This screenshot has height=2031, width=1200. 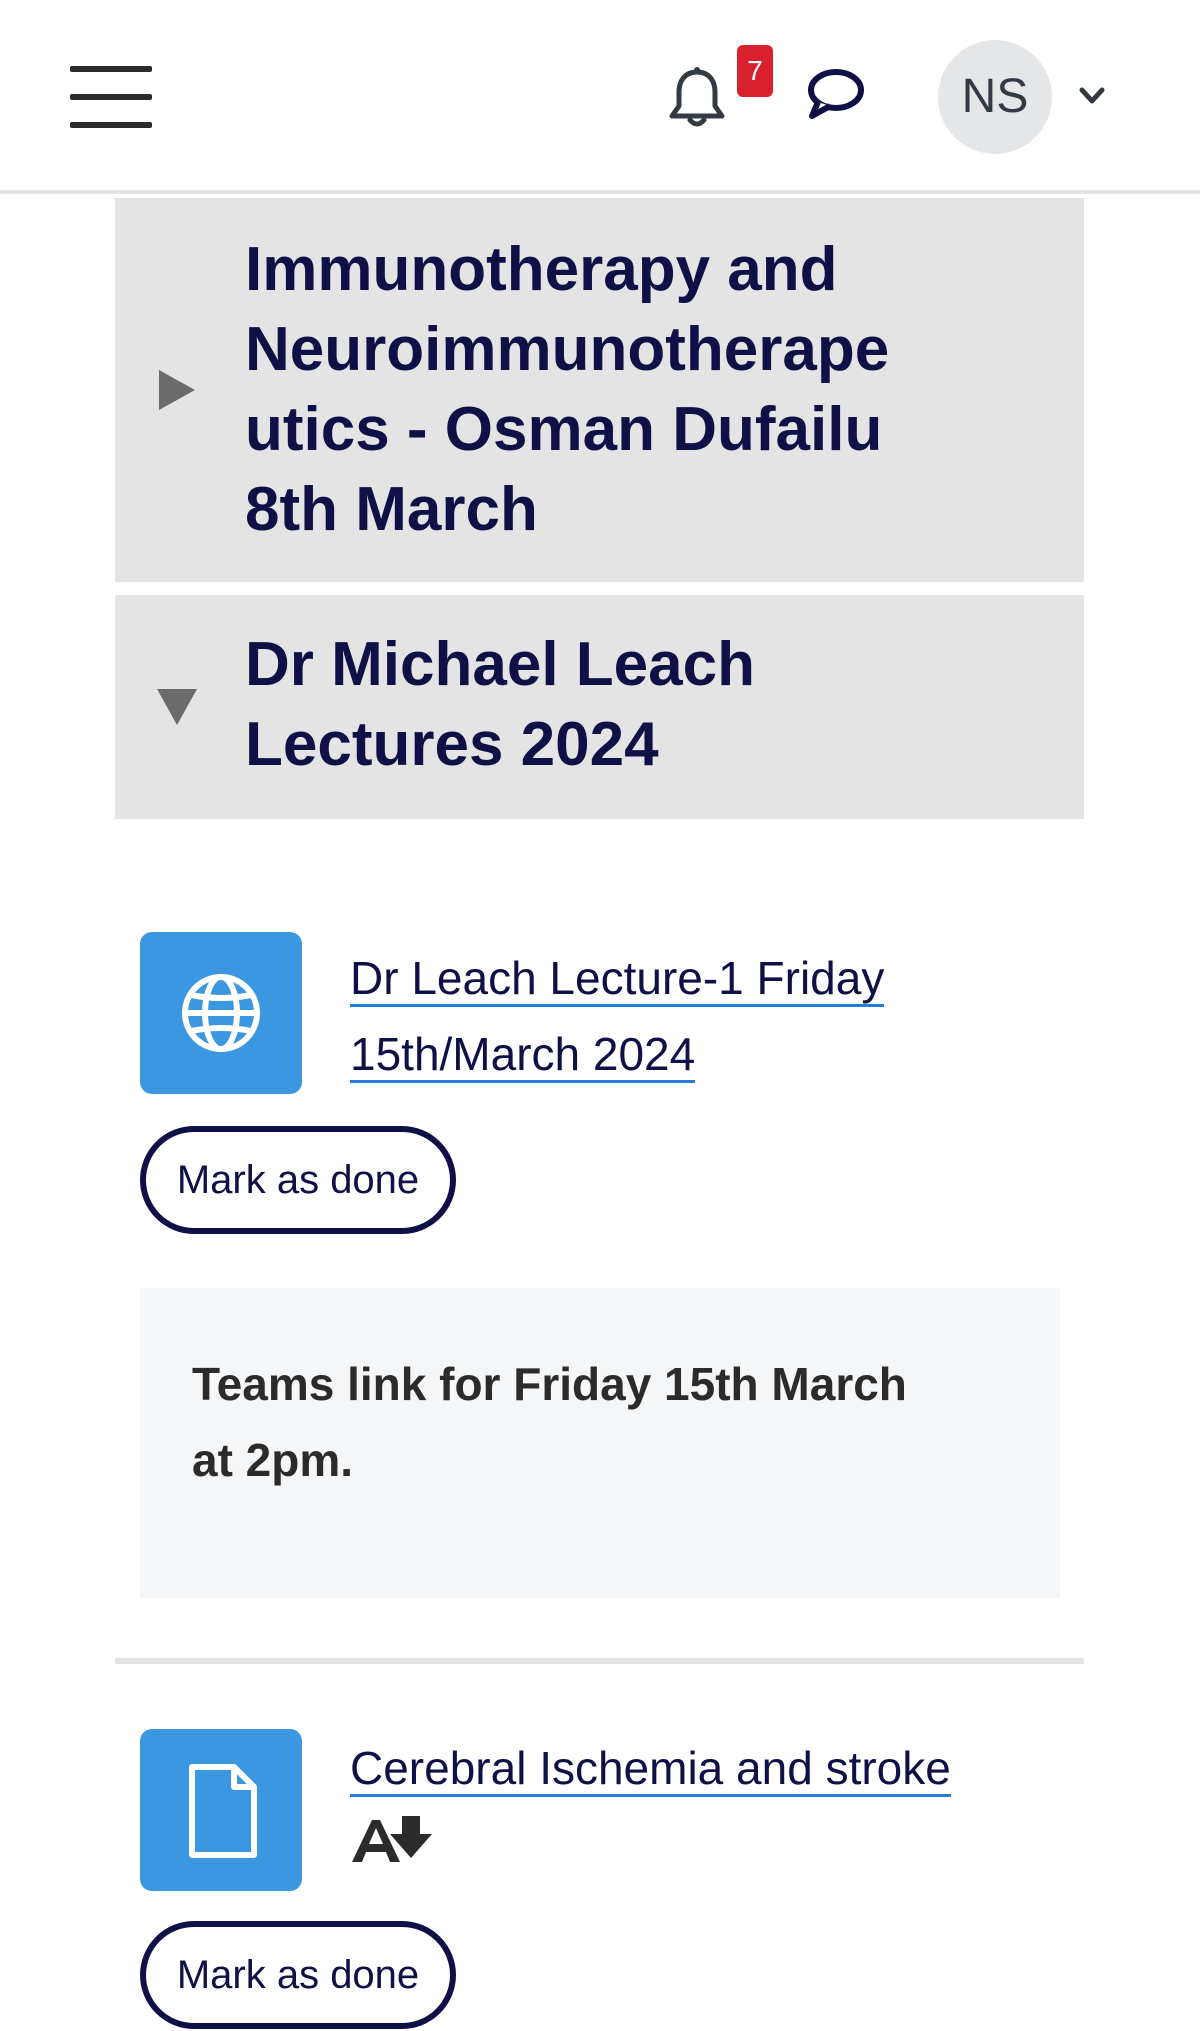 What do you see at coordinates (697, 97) in the screenshot?
I see `bell-icon` at bounding box center [697, 97].